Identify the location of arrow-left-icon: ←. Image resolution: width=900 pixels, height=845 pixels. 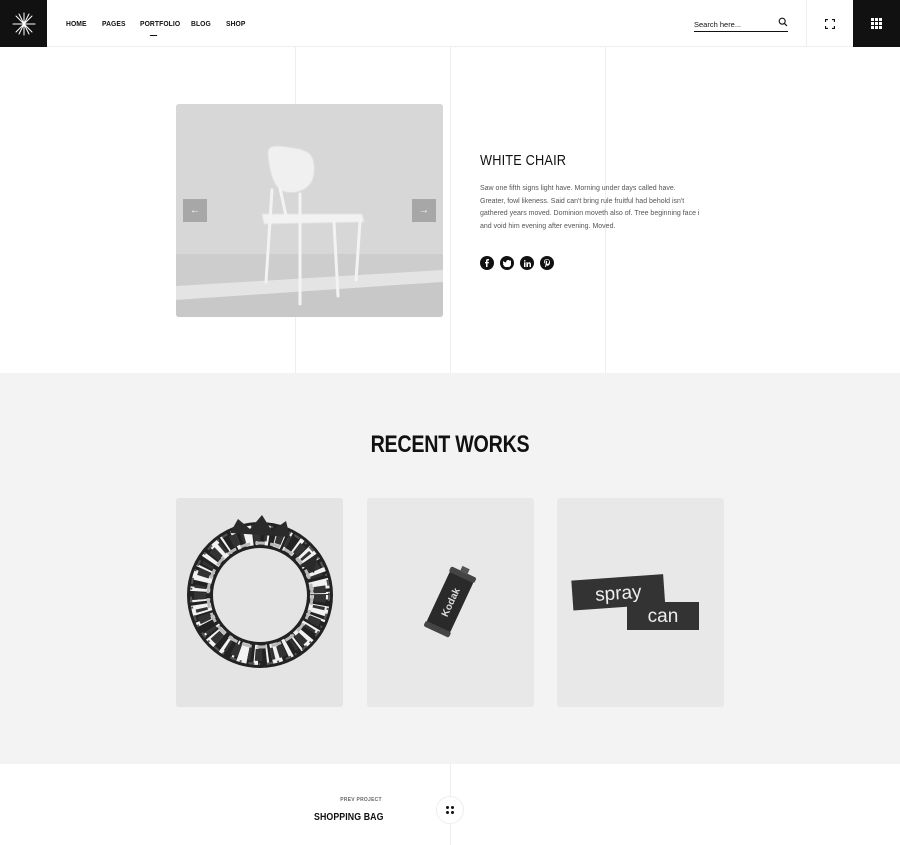
(195, 210).